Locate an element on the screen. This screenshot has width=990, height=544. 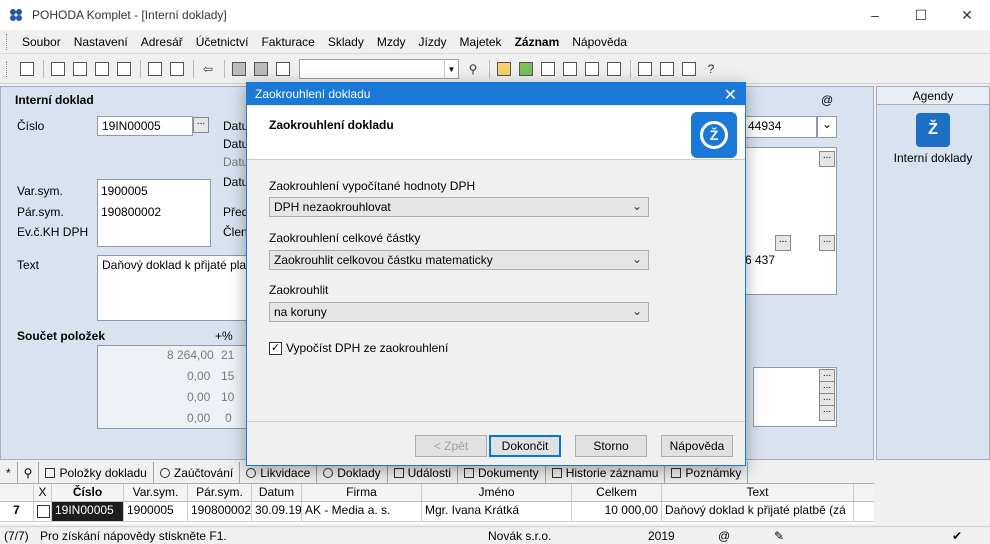
tab-star: * is located at coordinates (9, 472).